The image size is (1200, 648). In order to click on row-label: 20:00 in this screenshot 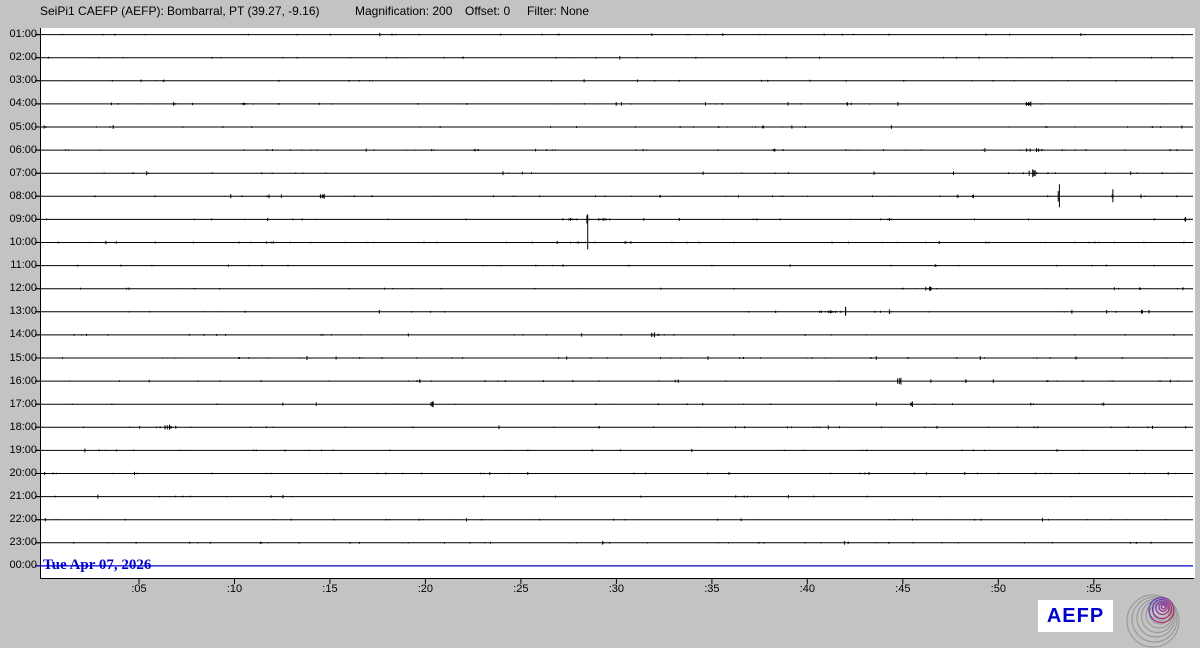, I will do `click(23, 473)`.